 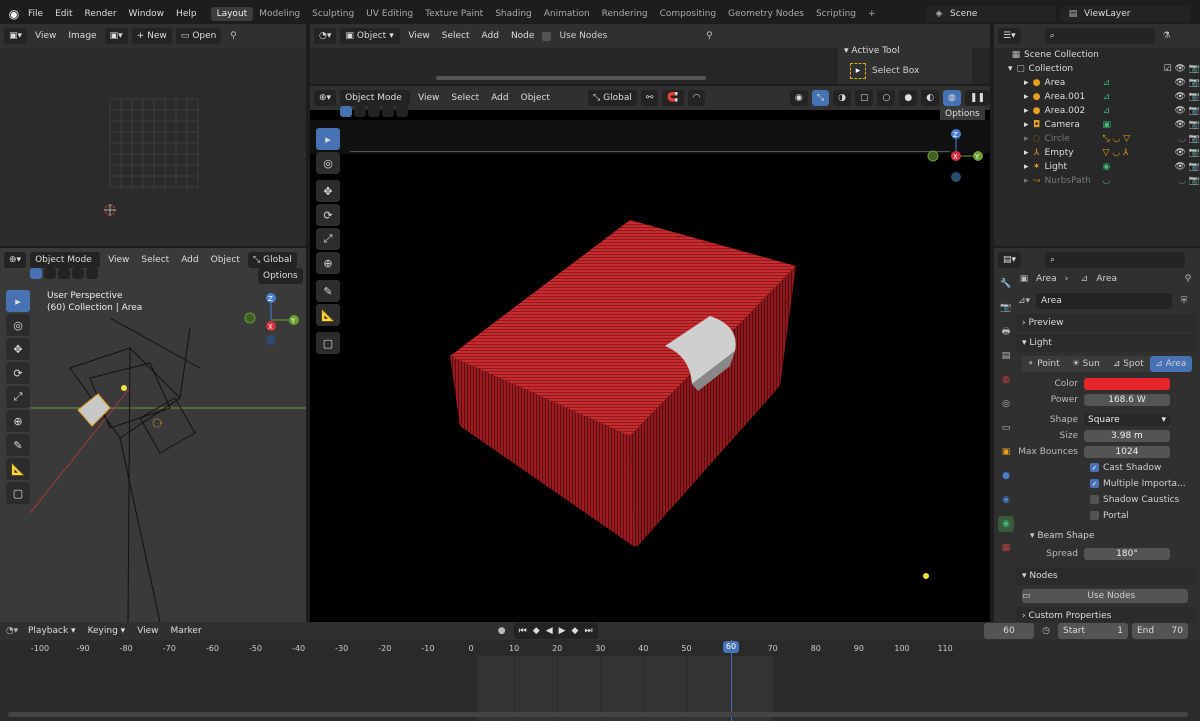 What do you see at coordinates (547, 36) in the screenshot?
I see `use-nodes-checkbox` at bounding box center [547, 36].